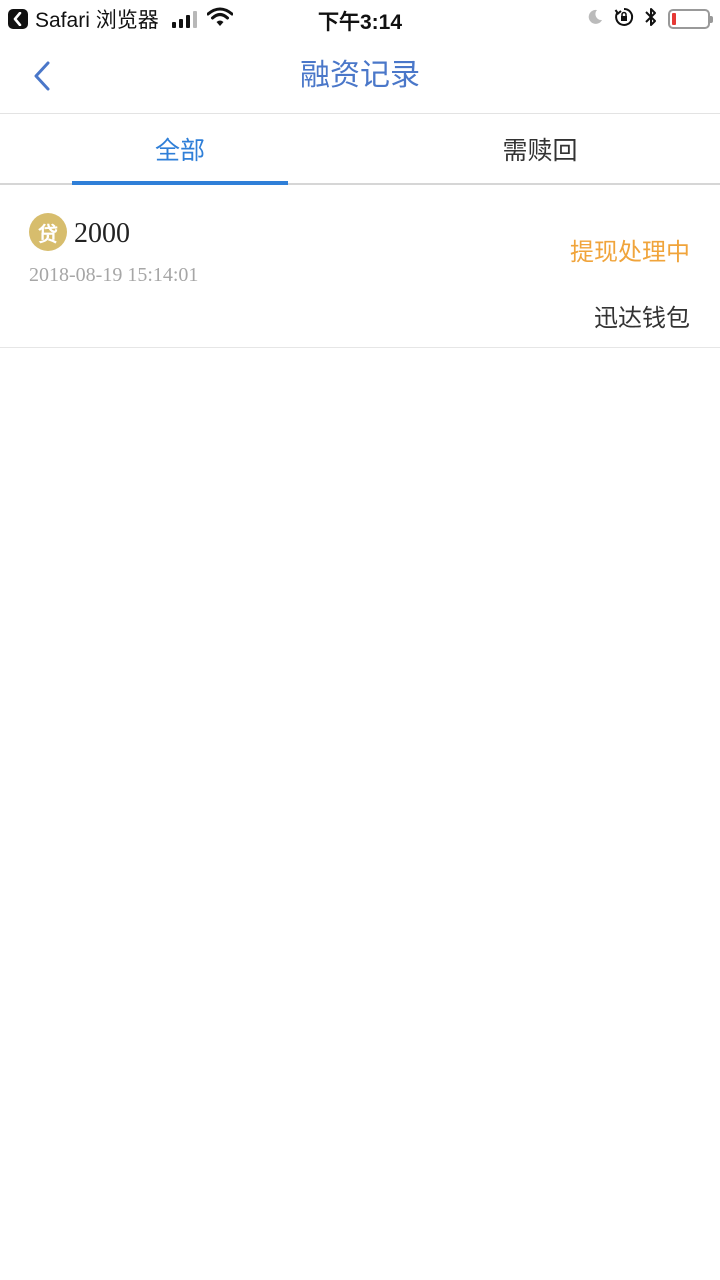 The height and width of the screenshot is (1280, 720). Describe the element at coordinates (48, 232) in the screenshot. I see `loan-badge-icon: 贷` at that location.